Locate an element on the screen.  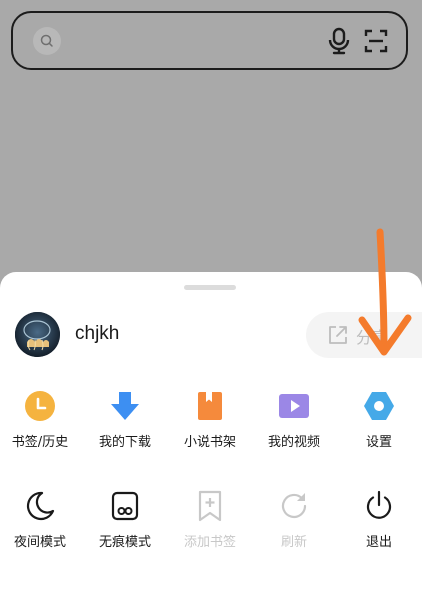
menu-item-settings: 设置 is located at coordinates (379, 429).